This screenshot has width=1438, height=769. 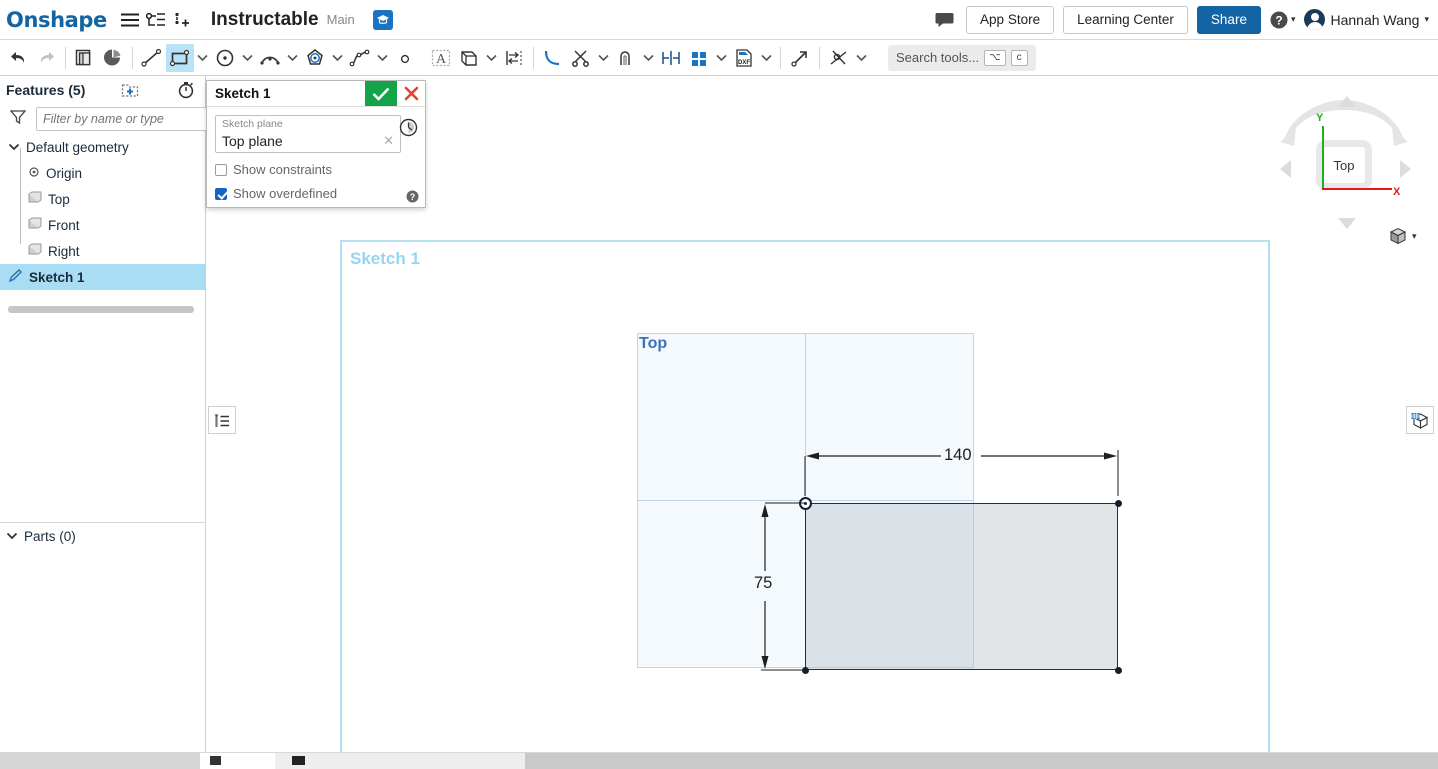 What do you see at coordinates (18, 58) in the screenshot?
I see `undo-icon` at bounding box center [18, 58].